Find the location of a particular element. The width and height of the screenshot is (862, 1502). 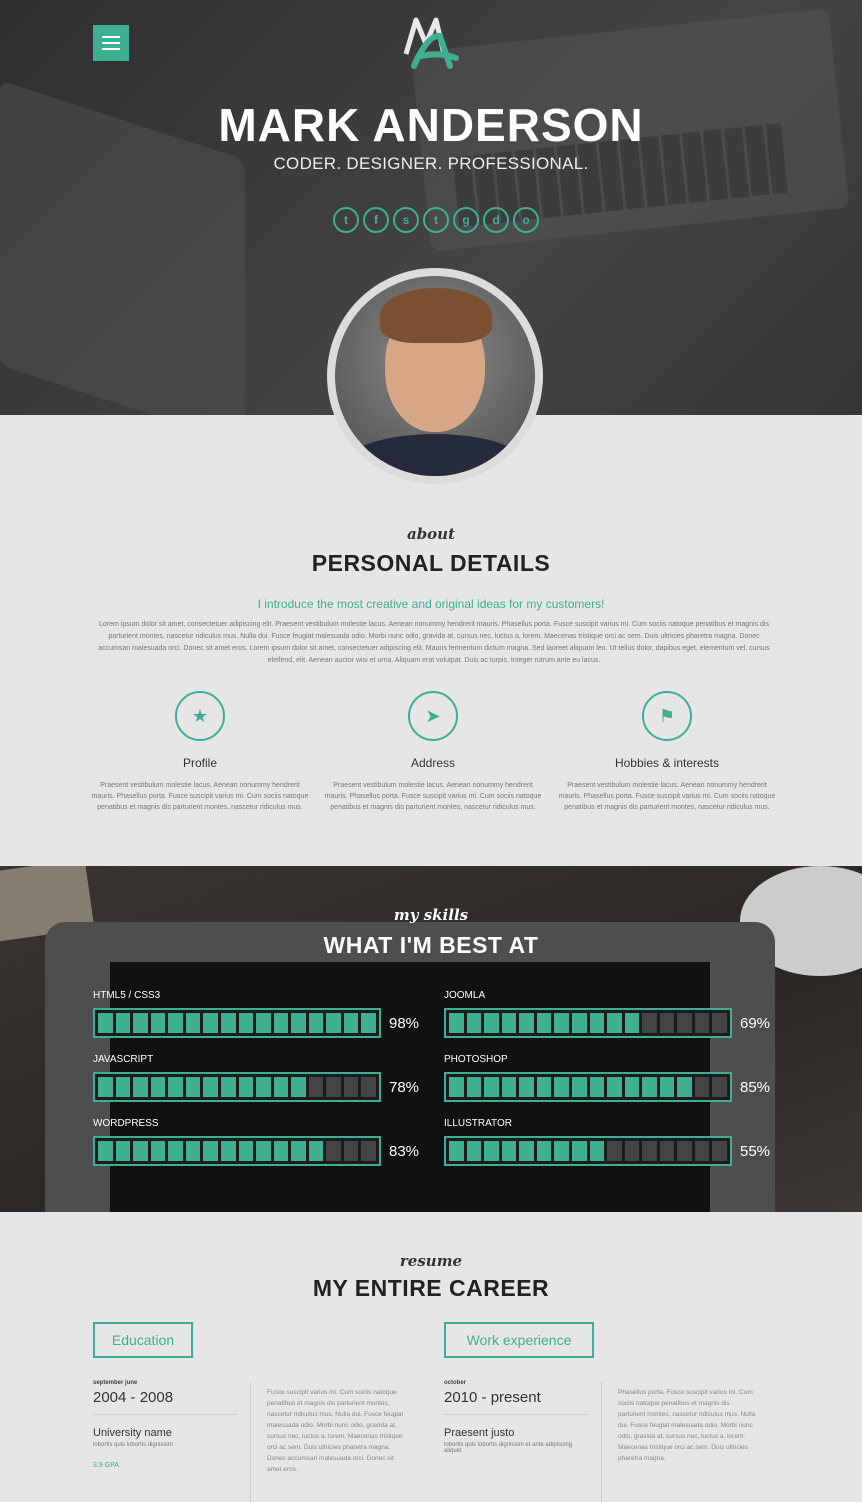

github-icon: o is located at coordinates (526, 220).